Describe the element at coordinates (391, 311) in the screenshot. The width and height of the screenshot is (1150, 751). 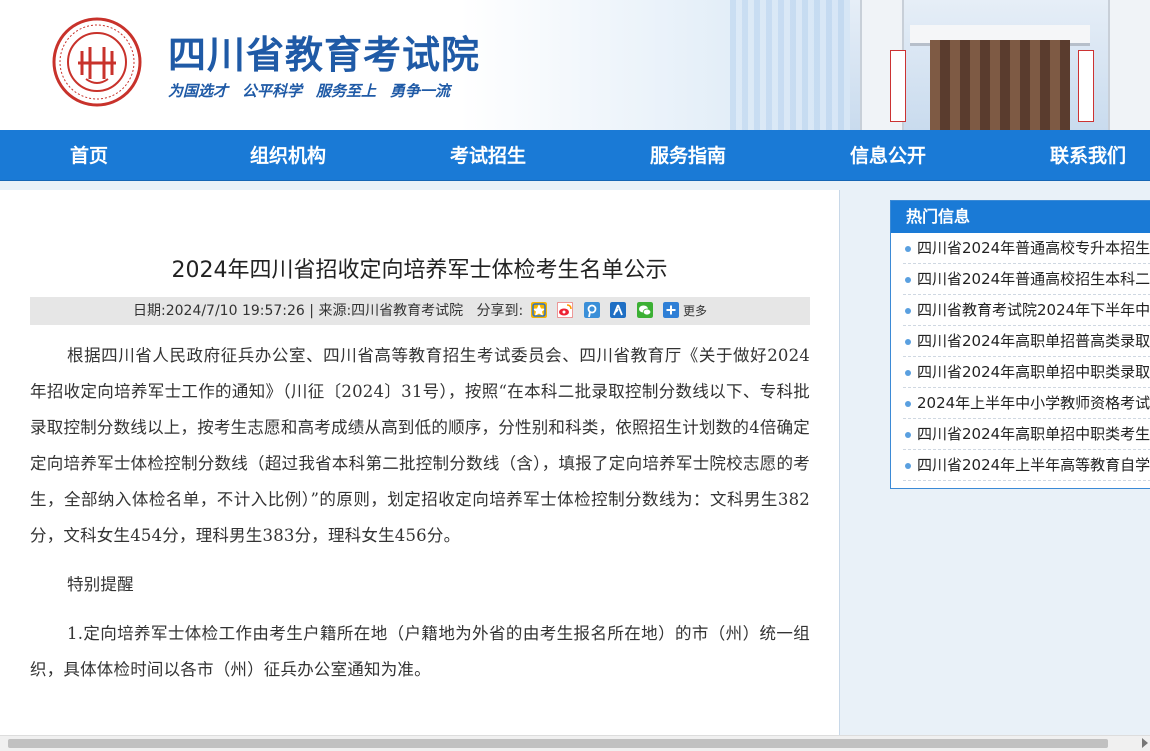
I see `article-source: 来源:四川省教育考试院` at that location.